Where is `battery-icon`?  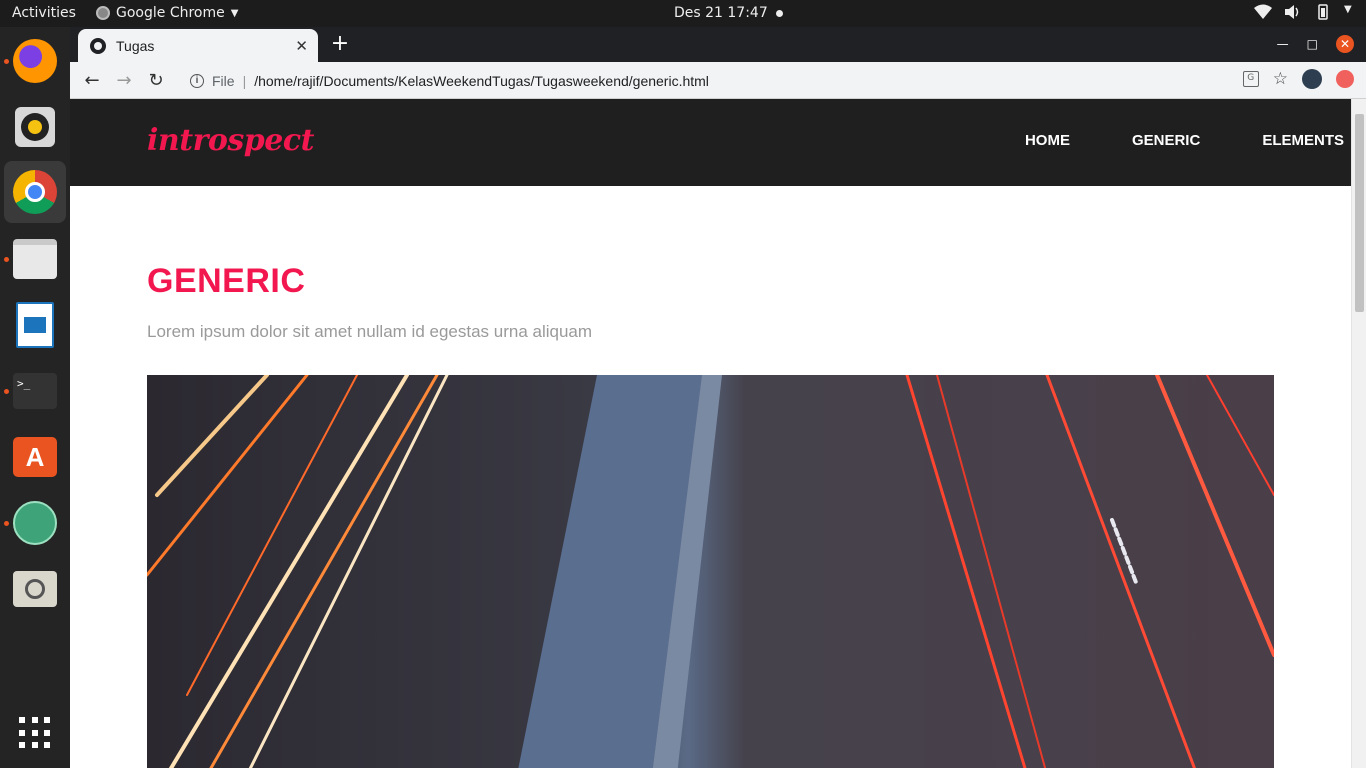
battery-icon is located at coordinates (1323, 12).